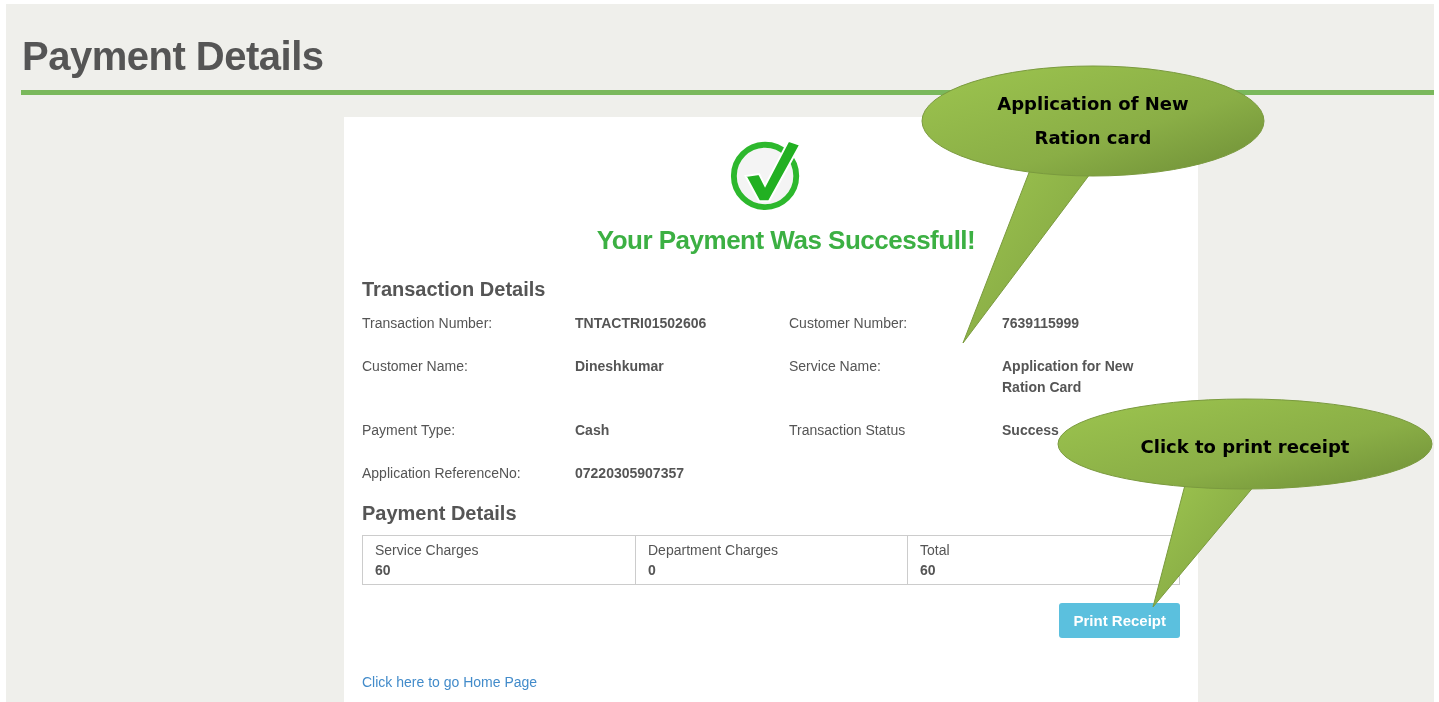 Image resolution: width=1439 pixels, height=702 pixels. I want to click on field-value: Dineshkumar, so click(620, 366).